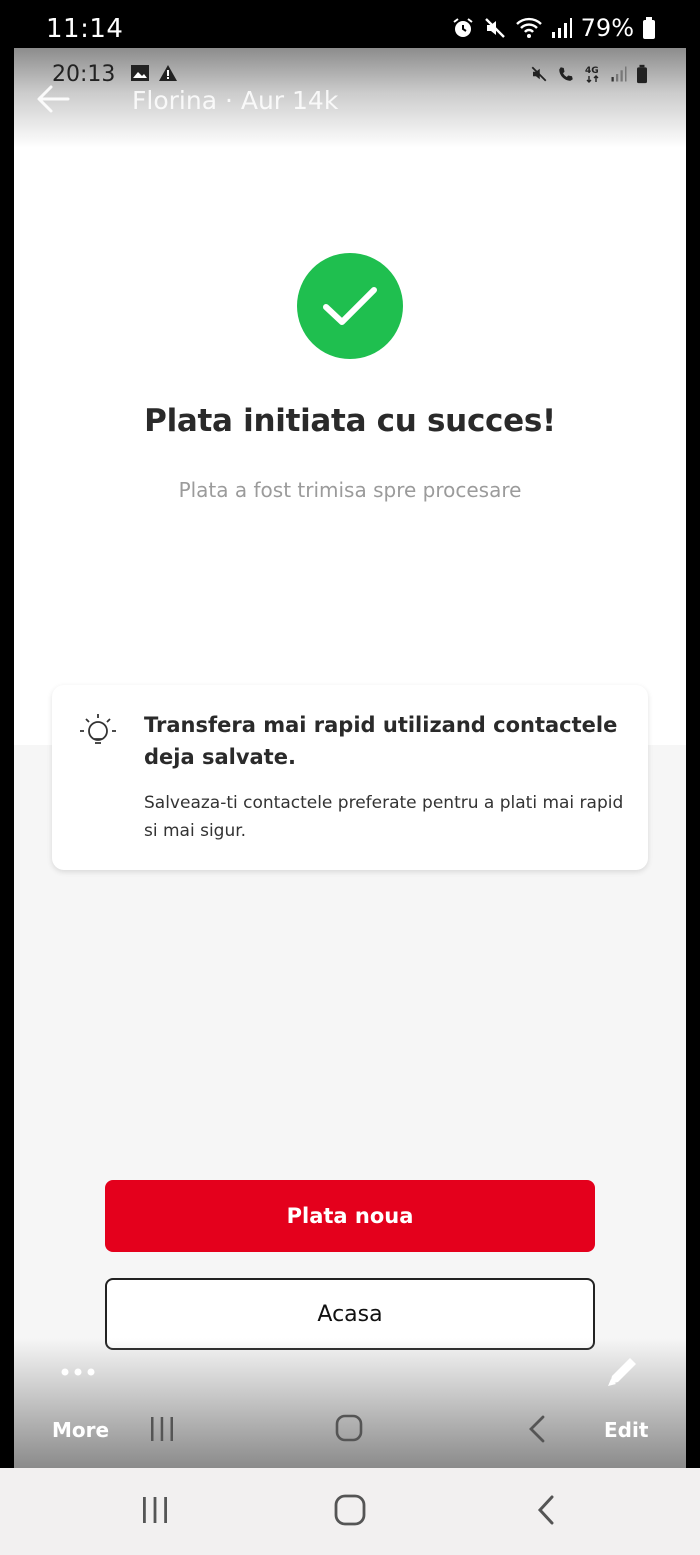  What do you see at coordinates (592, 71) in the screenshot?
I see `svg-text: 4G` at bounding box center [592, 71].